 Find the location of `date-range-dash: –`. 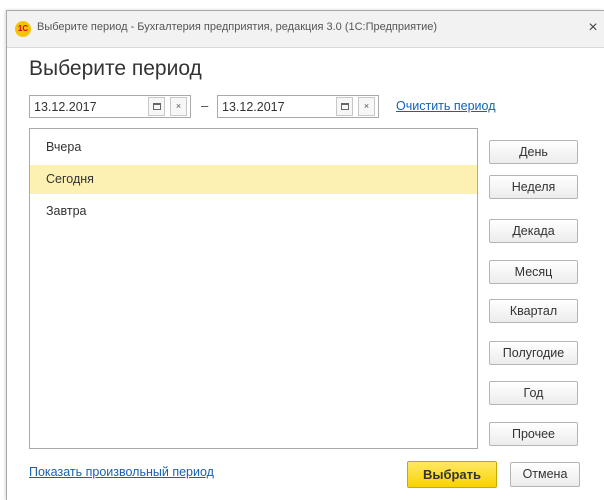

date-range-dash: – is located at coordinates (205, 105).